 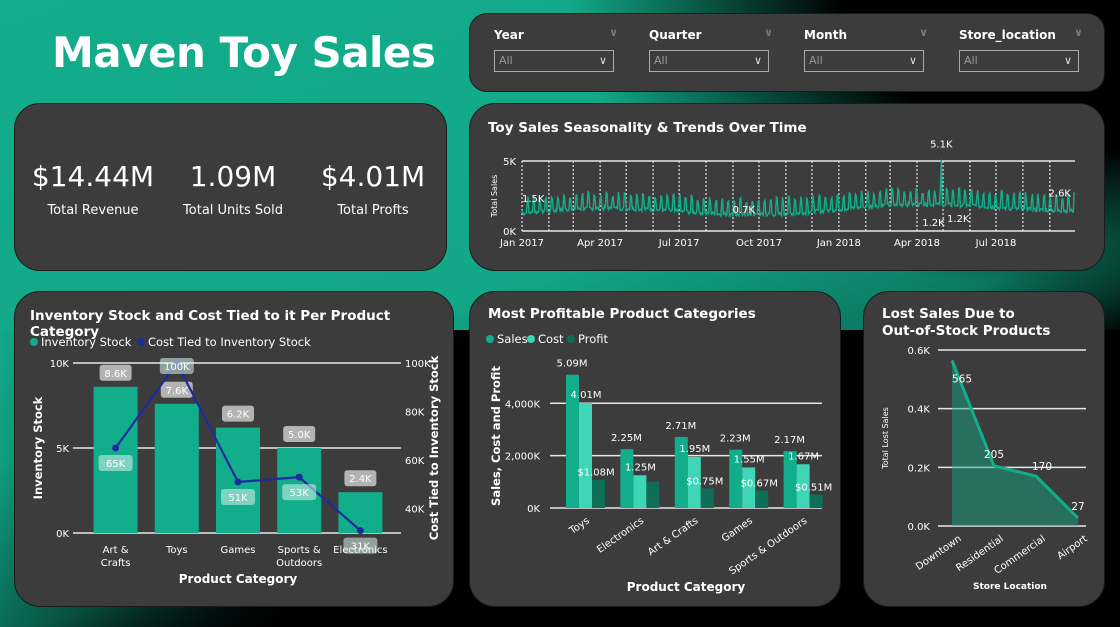 I want to click on slicer-month-label: Month, so click(x=826, y=35).